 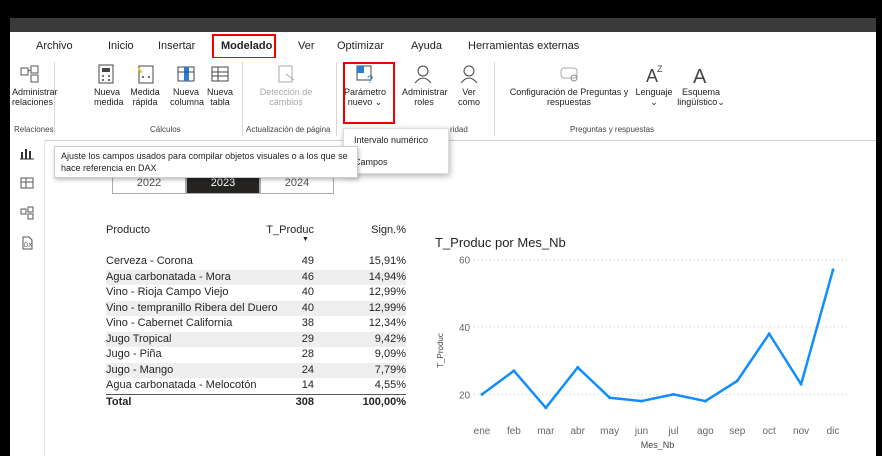 What do you see at coordinates (672, 431) in the screenshot?
I see `x-tick-label: jul` at bounding box center [672, 431].